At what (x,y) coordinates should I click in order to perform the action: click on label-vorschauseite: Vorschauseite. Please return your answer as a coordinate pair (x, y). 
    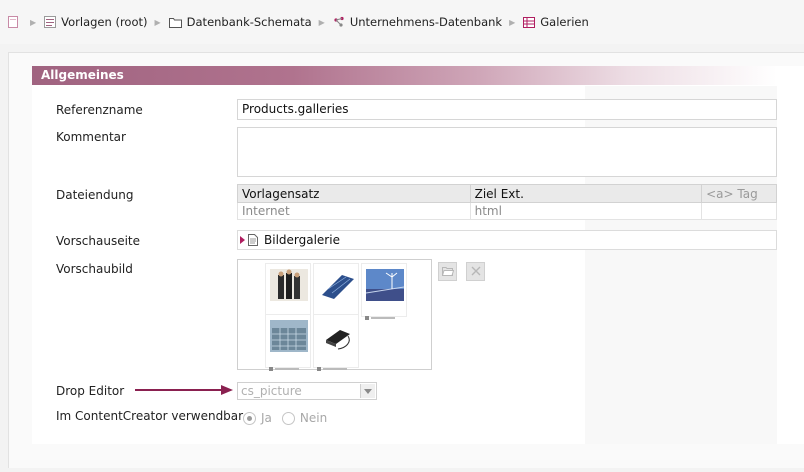
    Looking at the image, I should click on (98, 241).